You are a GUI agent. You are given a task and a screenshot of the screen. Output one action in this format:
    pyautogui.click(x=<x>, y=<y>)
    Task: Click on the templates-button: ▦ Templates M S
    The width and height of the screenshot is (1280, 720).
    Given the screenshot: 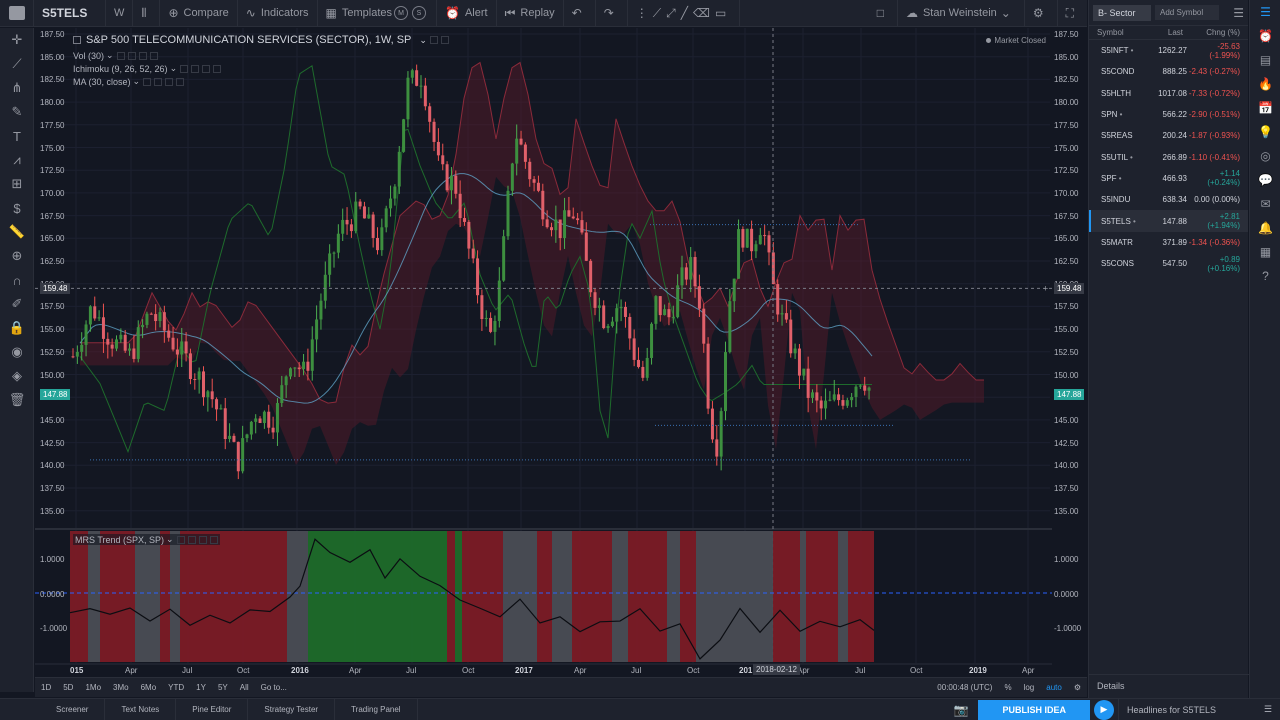 What is the action you would take?
    pyautogui.click(x=377, y=13)
    